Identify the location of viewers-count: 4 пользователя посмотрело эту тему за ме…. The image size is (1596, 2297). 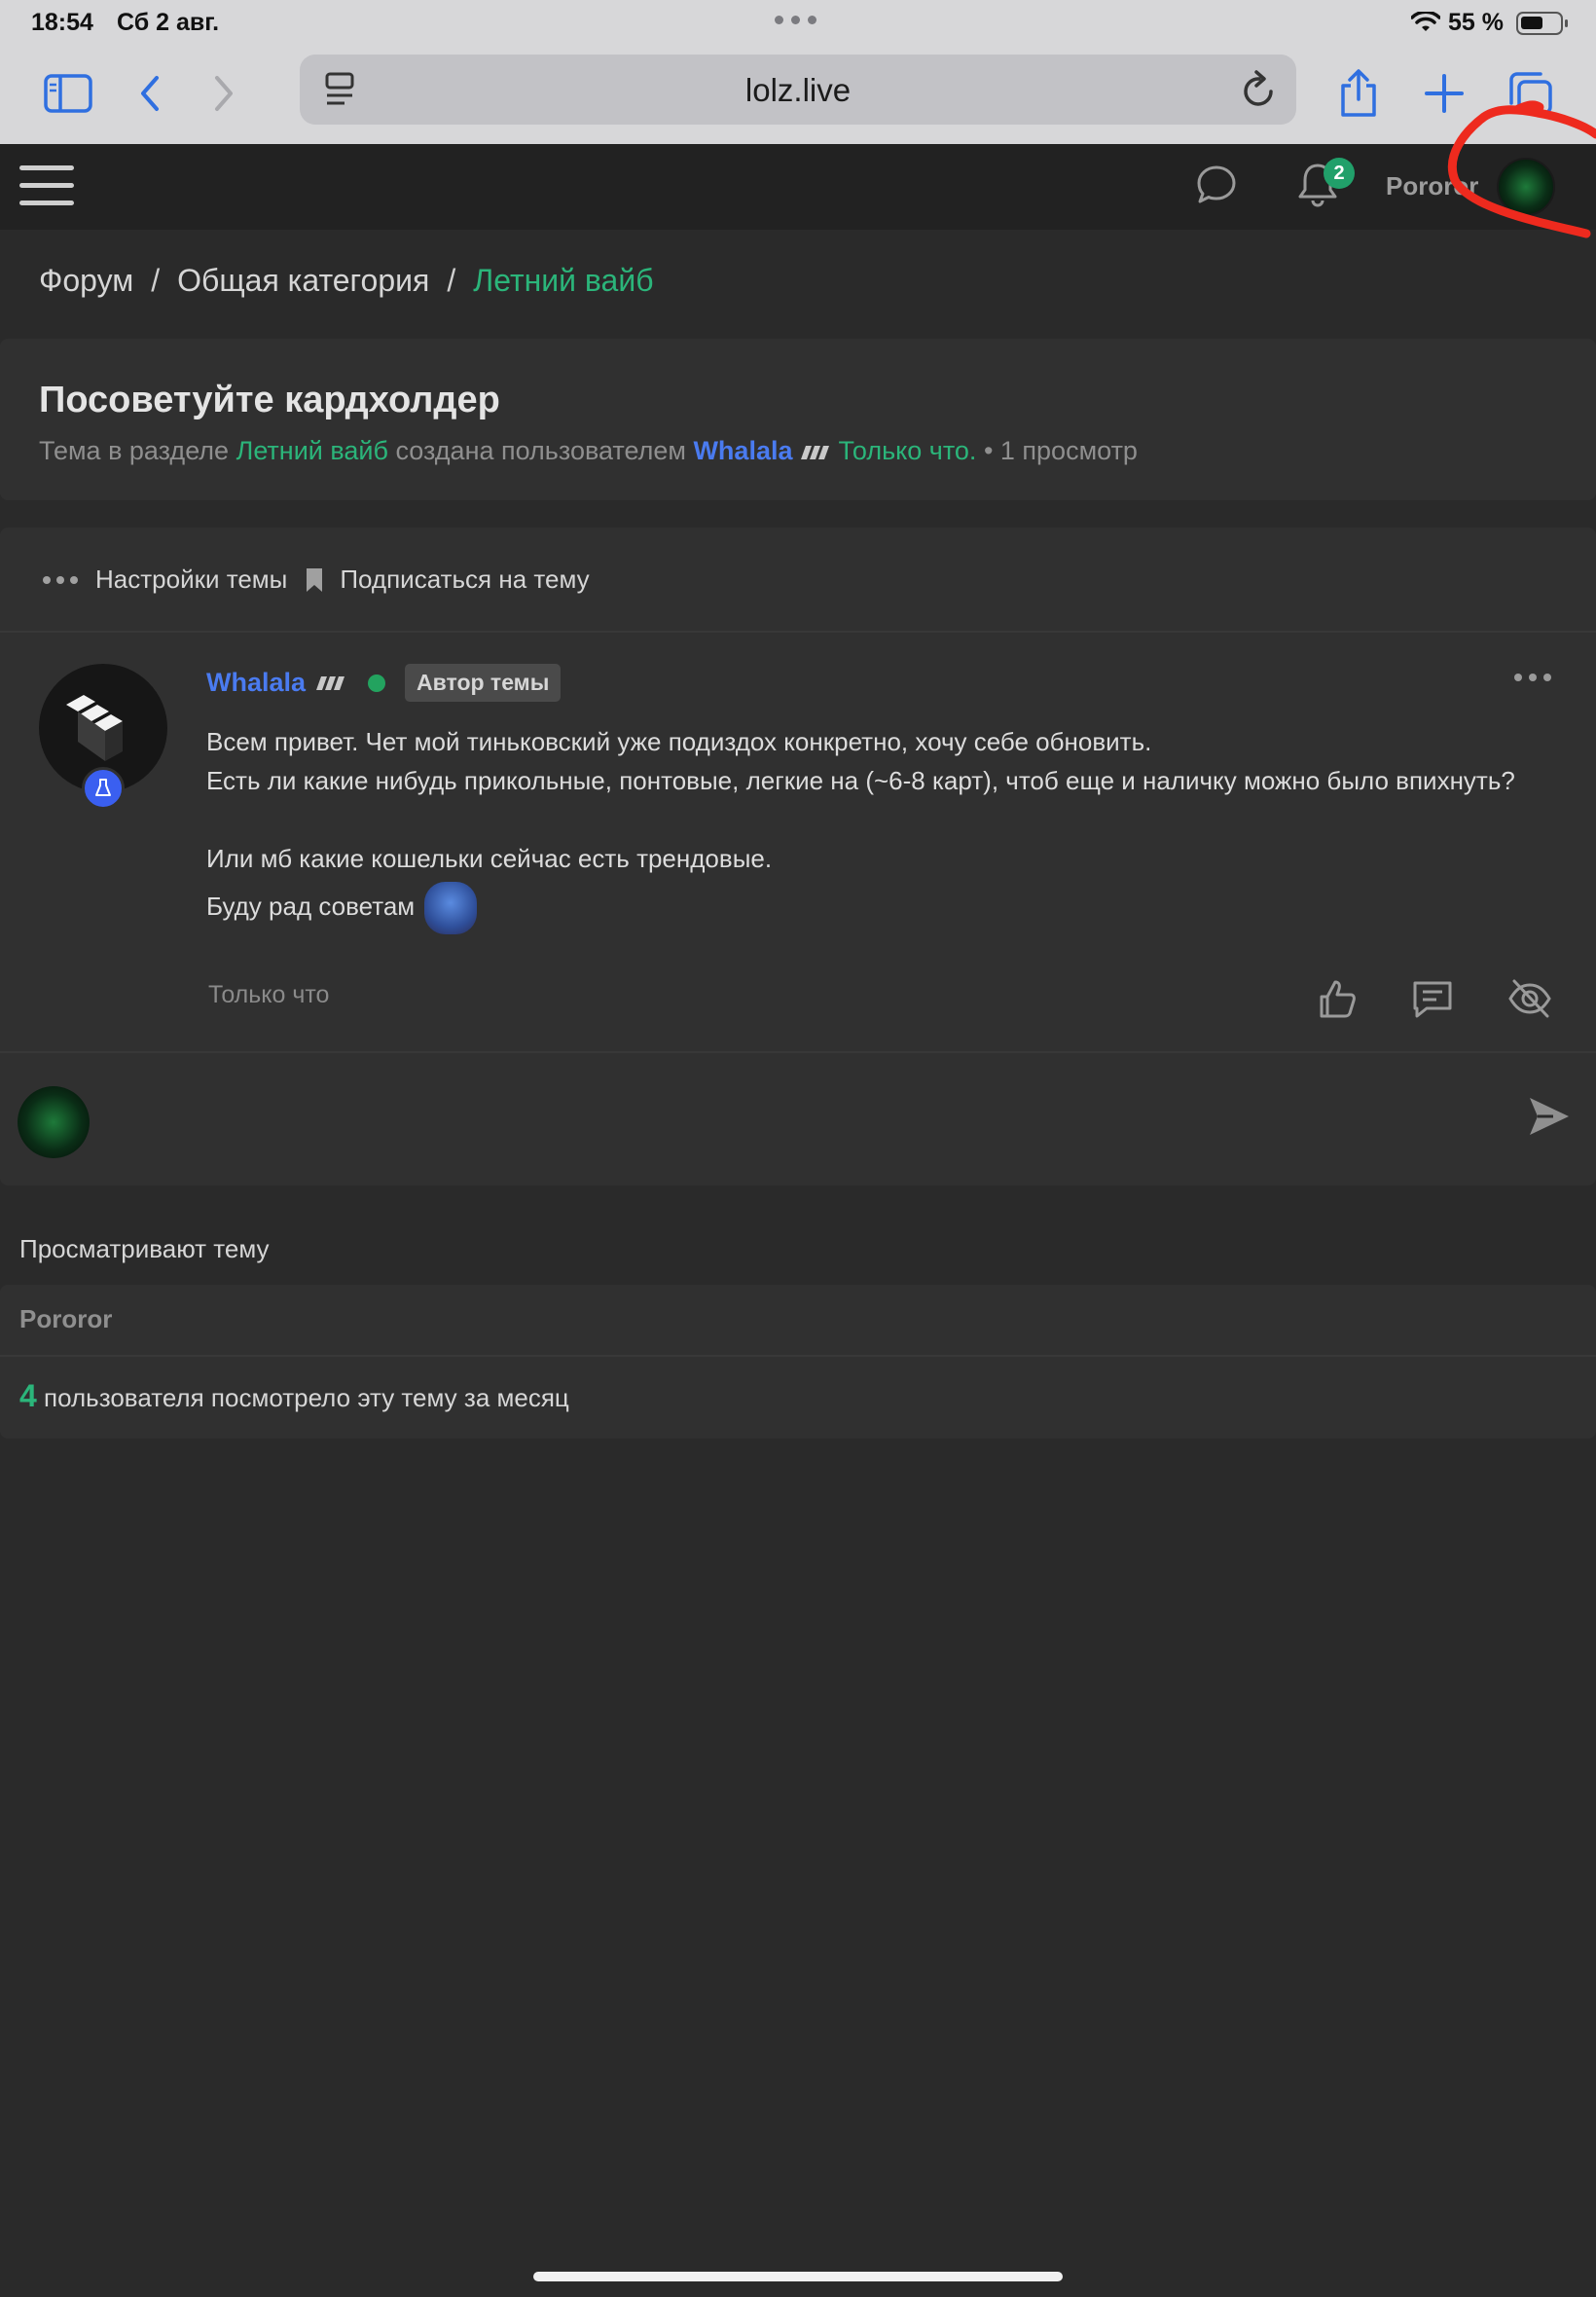
(294, 1396).